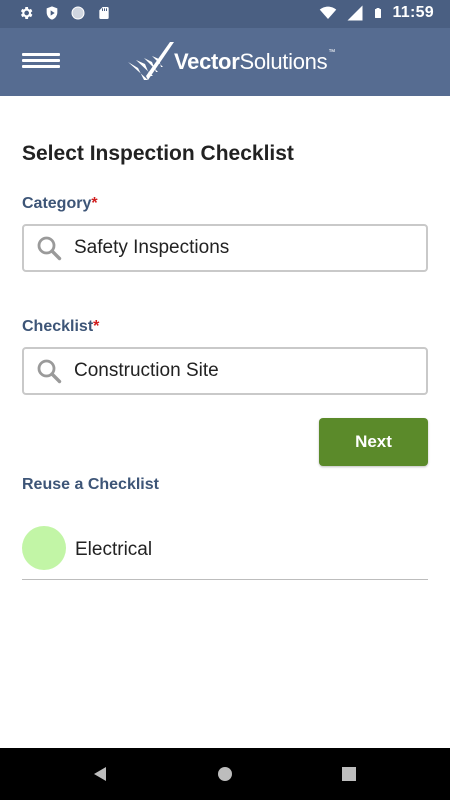 Image resolution: width=450 pixels, height=800 pixels. I want to click on gear-icon, so click(26, 13).